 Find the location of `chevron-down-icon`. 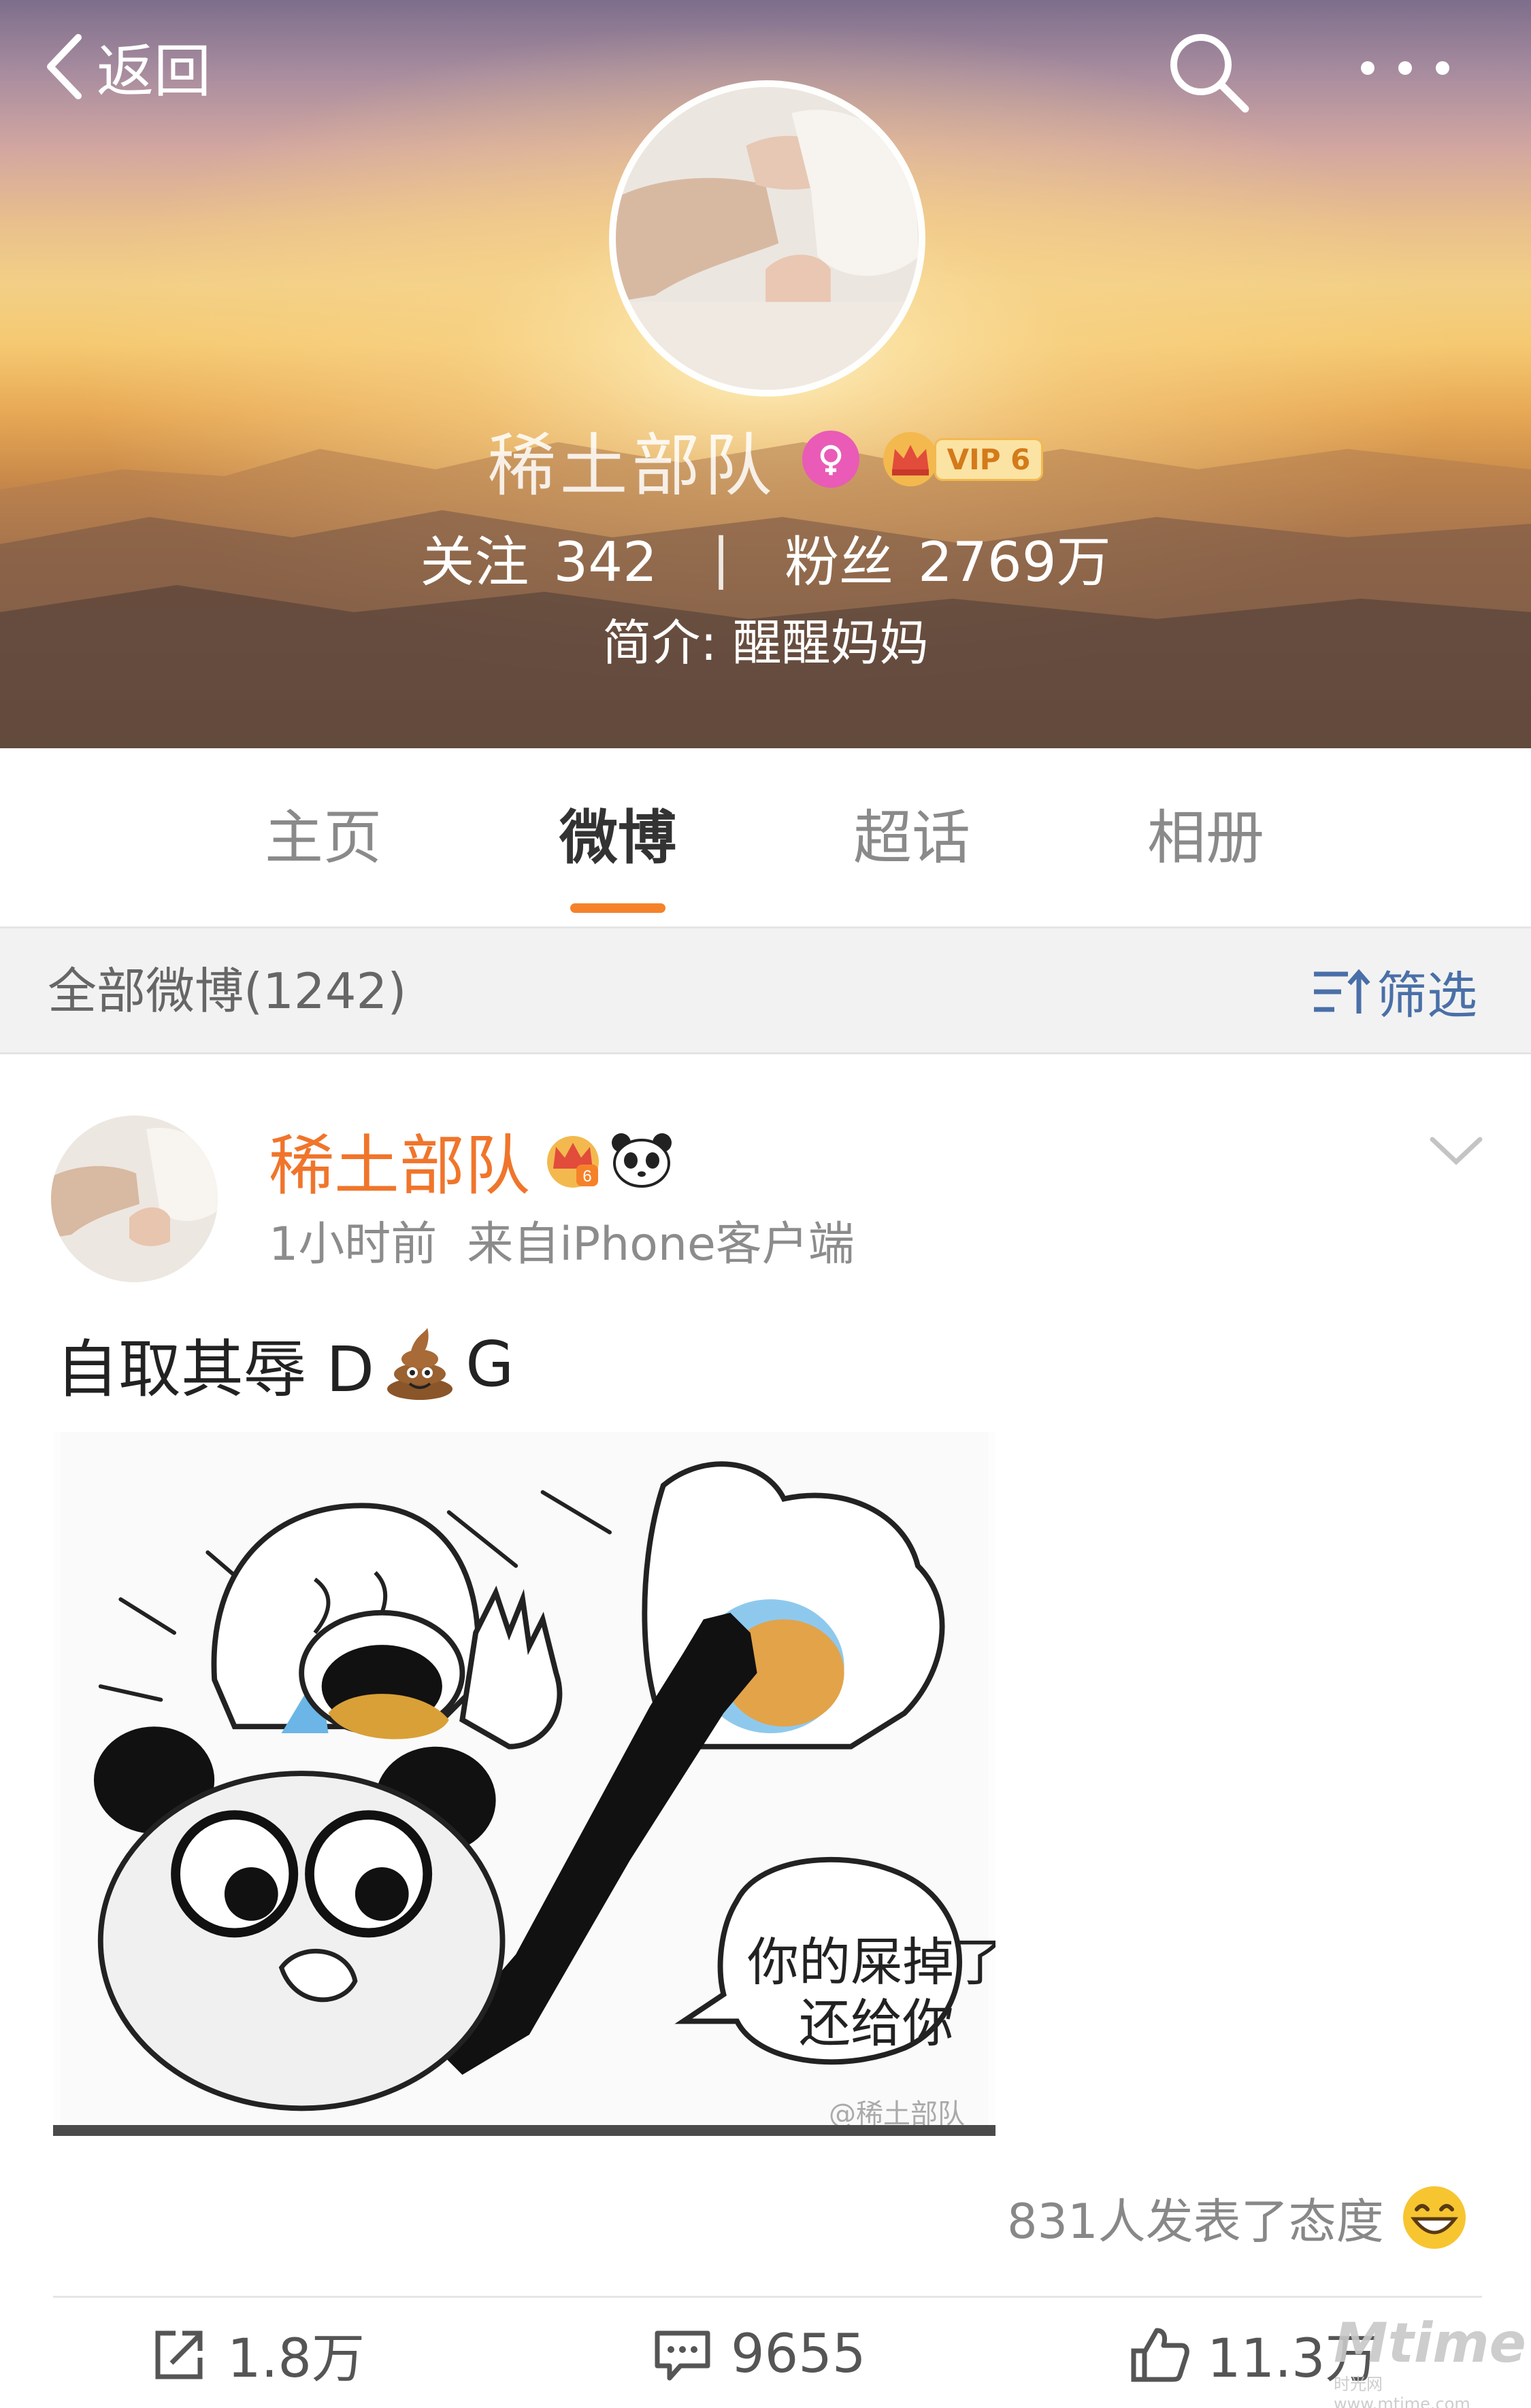

chevron-down-icon is located at coordinates (1456, 1150).